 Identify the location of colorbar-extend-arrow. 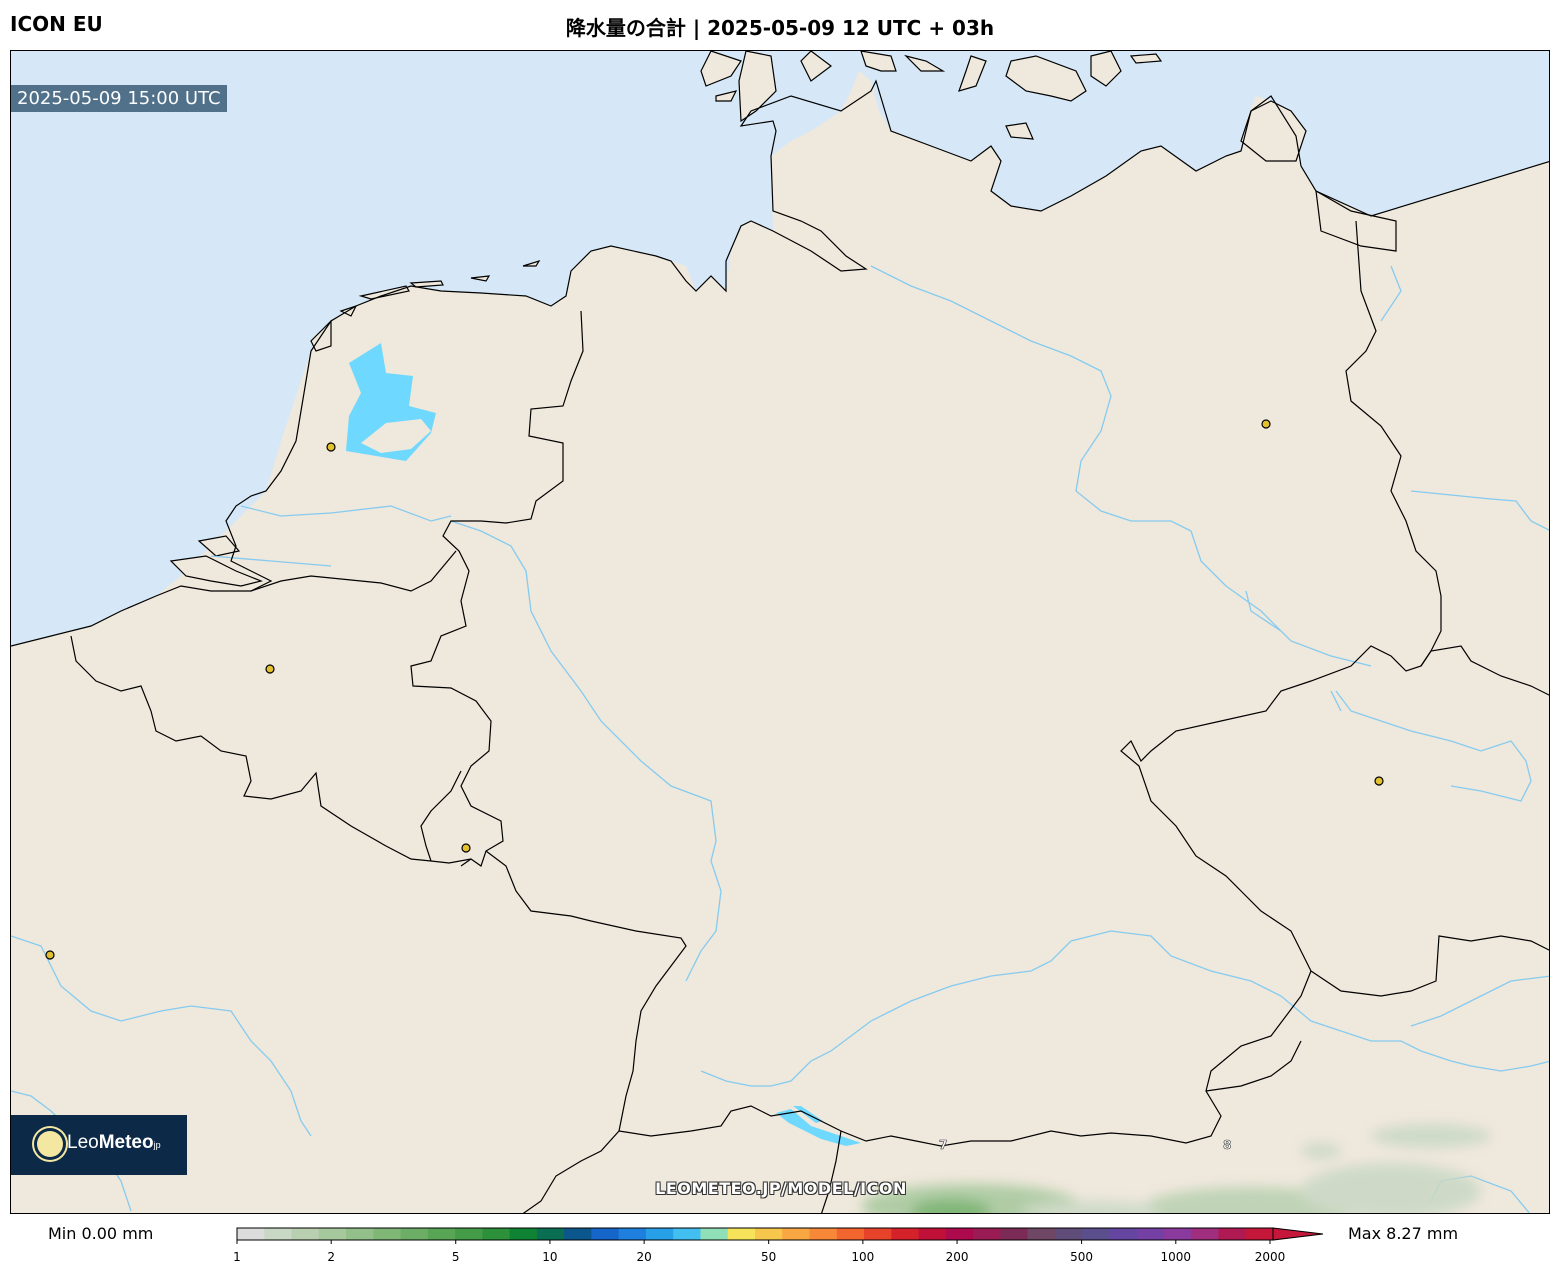
(1298, 1234).